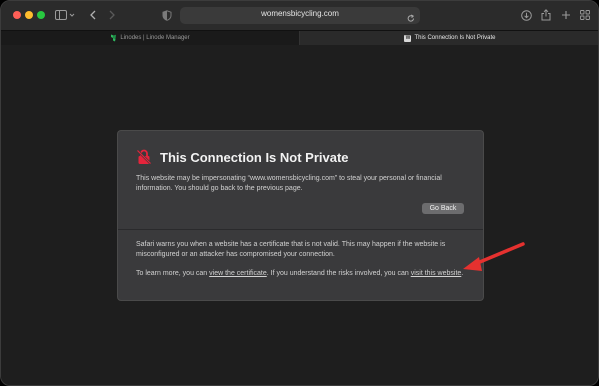 The width and height of the screenshot is (599, 386). Describe the element at coordinates (17, 15) in the screenshot. I see `close-window-button` at that location.